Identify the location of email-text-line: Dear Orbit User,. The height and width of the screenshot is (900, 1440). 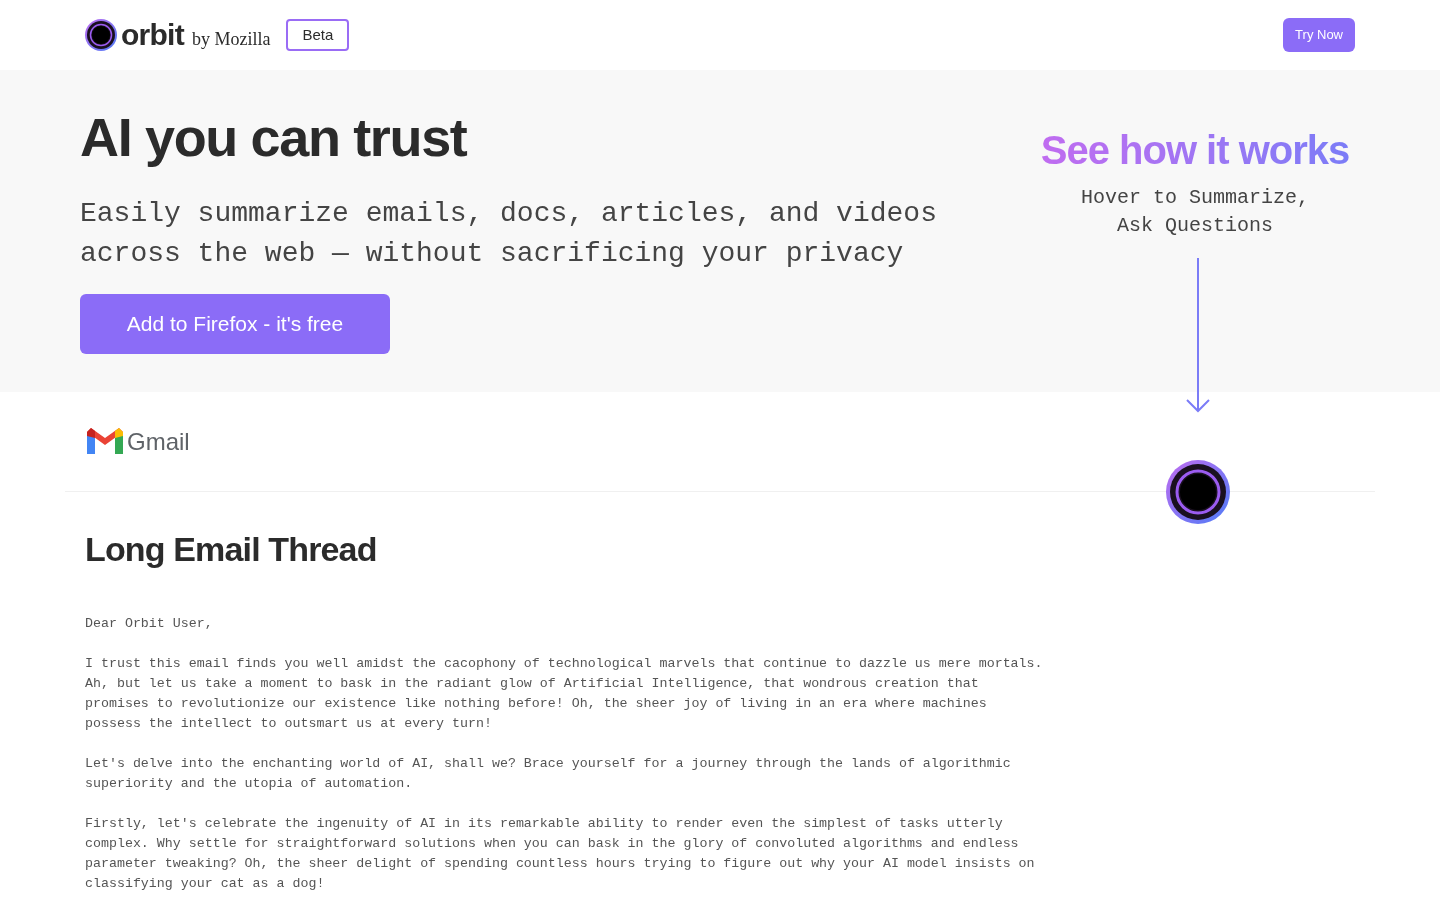
(149, 624).